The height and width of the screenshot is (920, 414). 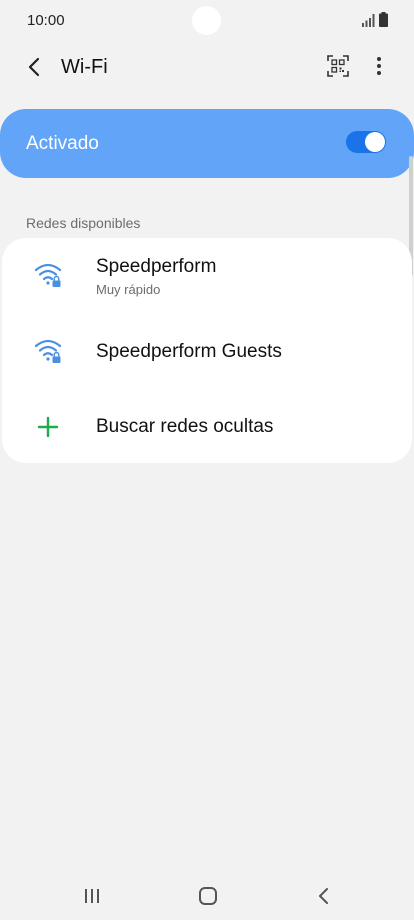 I want to click on status-bar: 10:00, so click(x=207, y=21).